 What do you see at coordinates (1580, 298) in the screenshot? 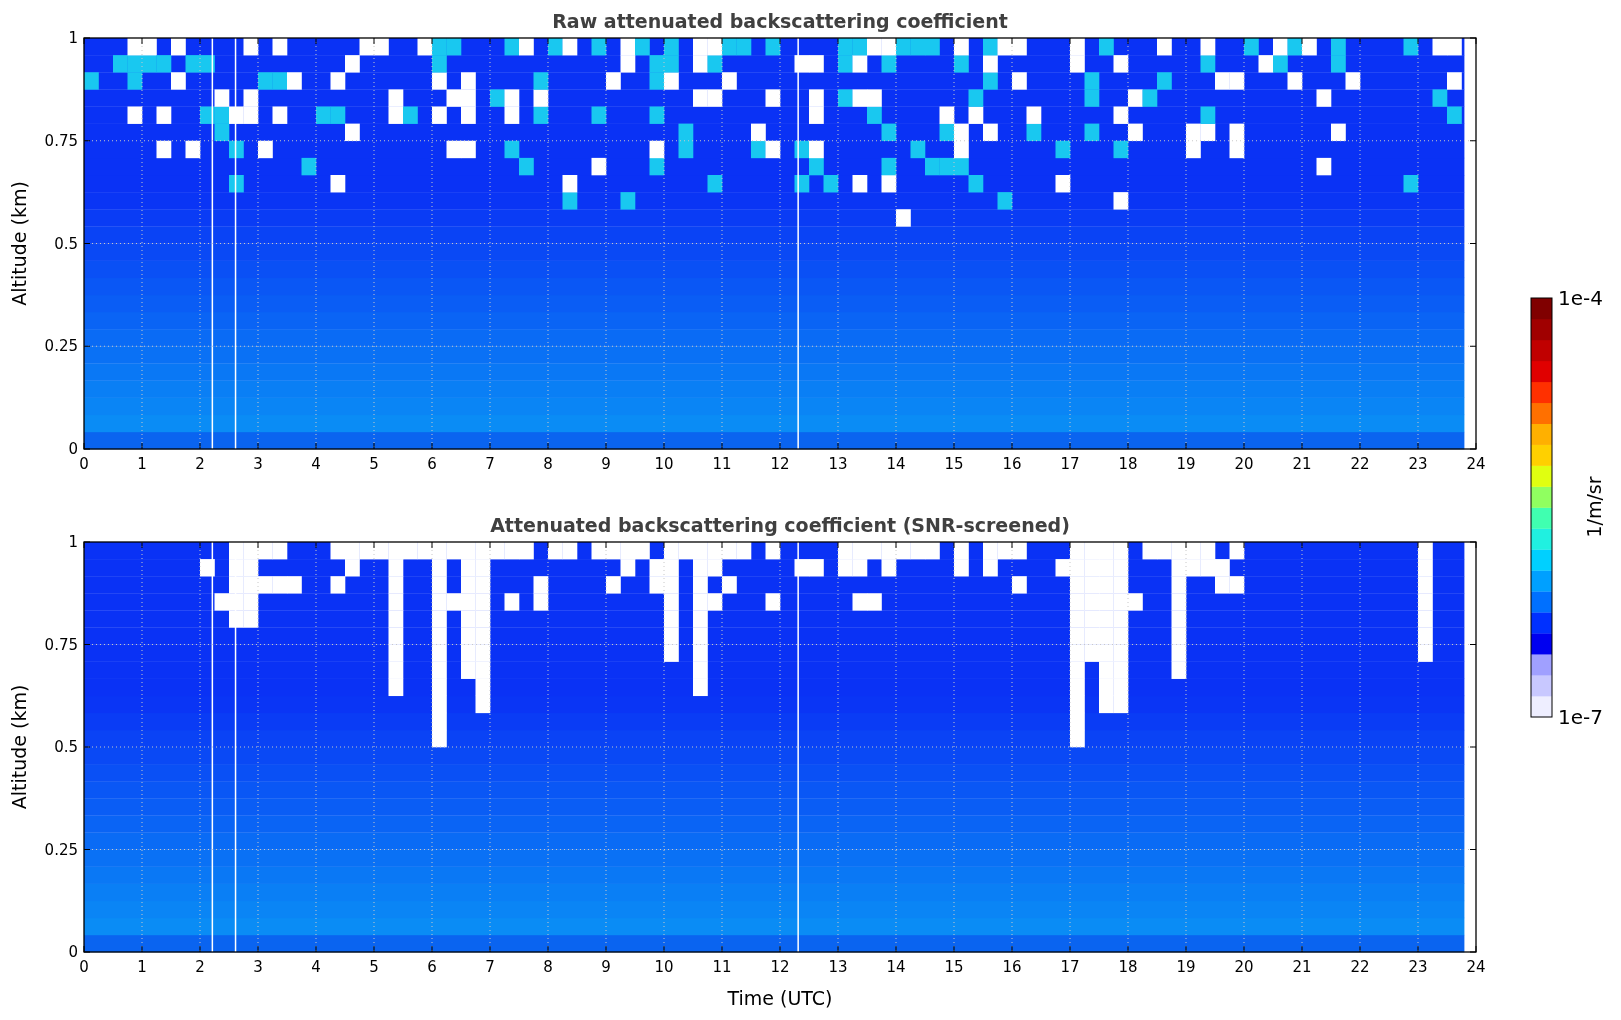
I see `colorbar-tick-label: 1e-4` at bounding box center [1580, 298].